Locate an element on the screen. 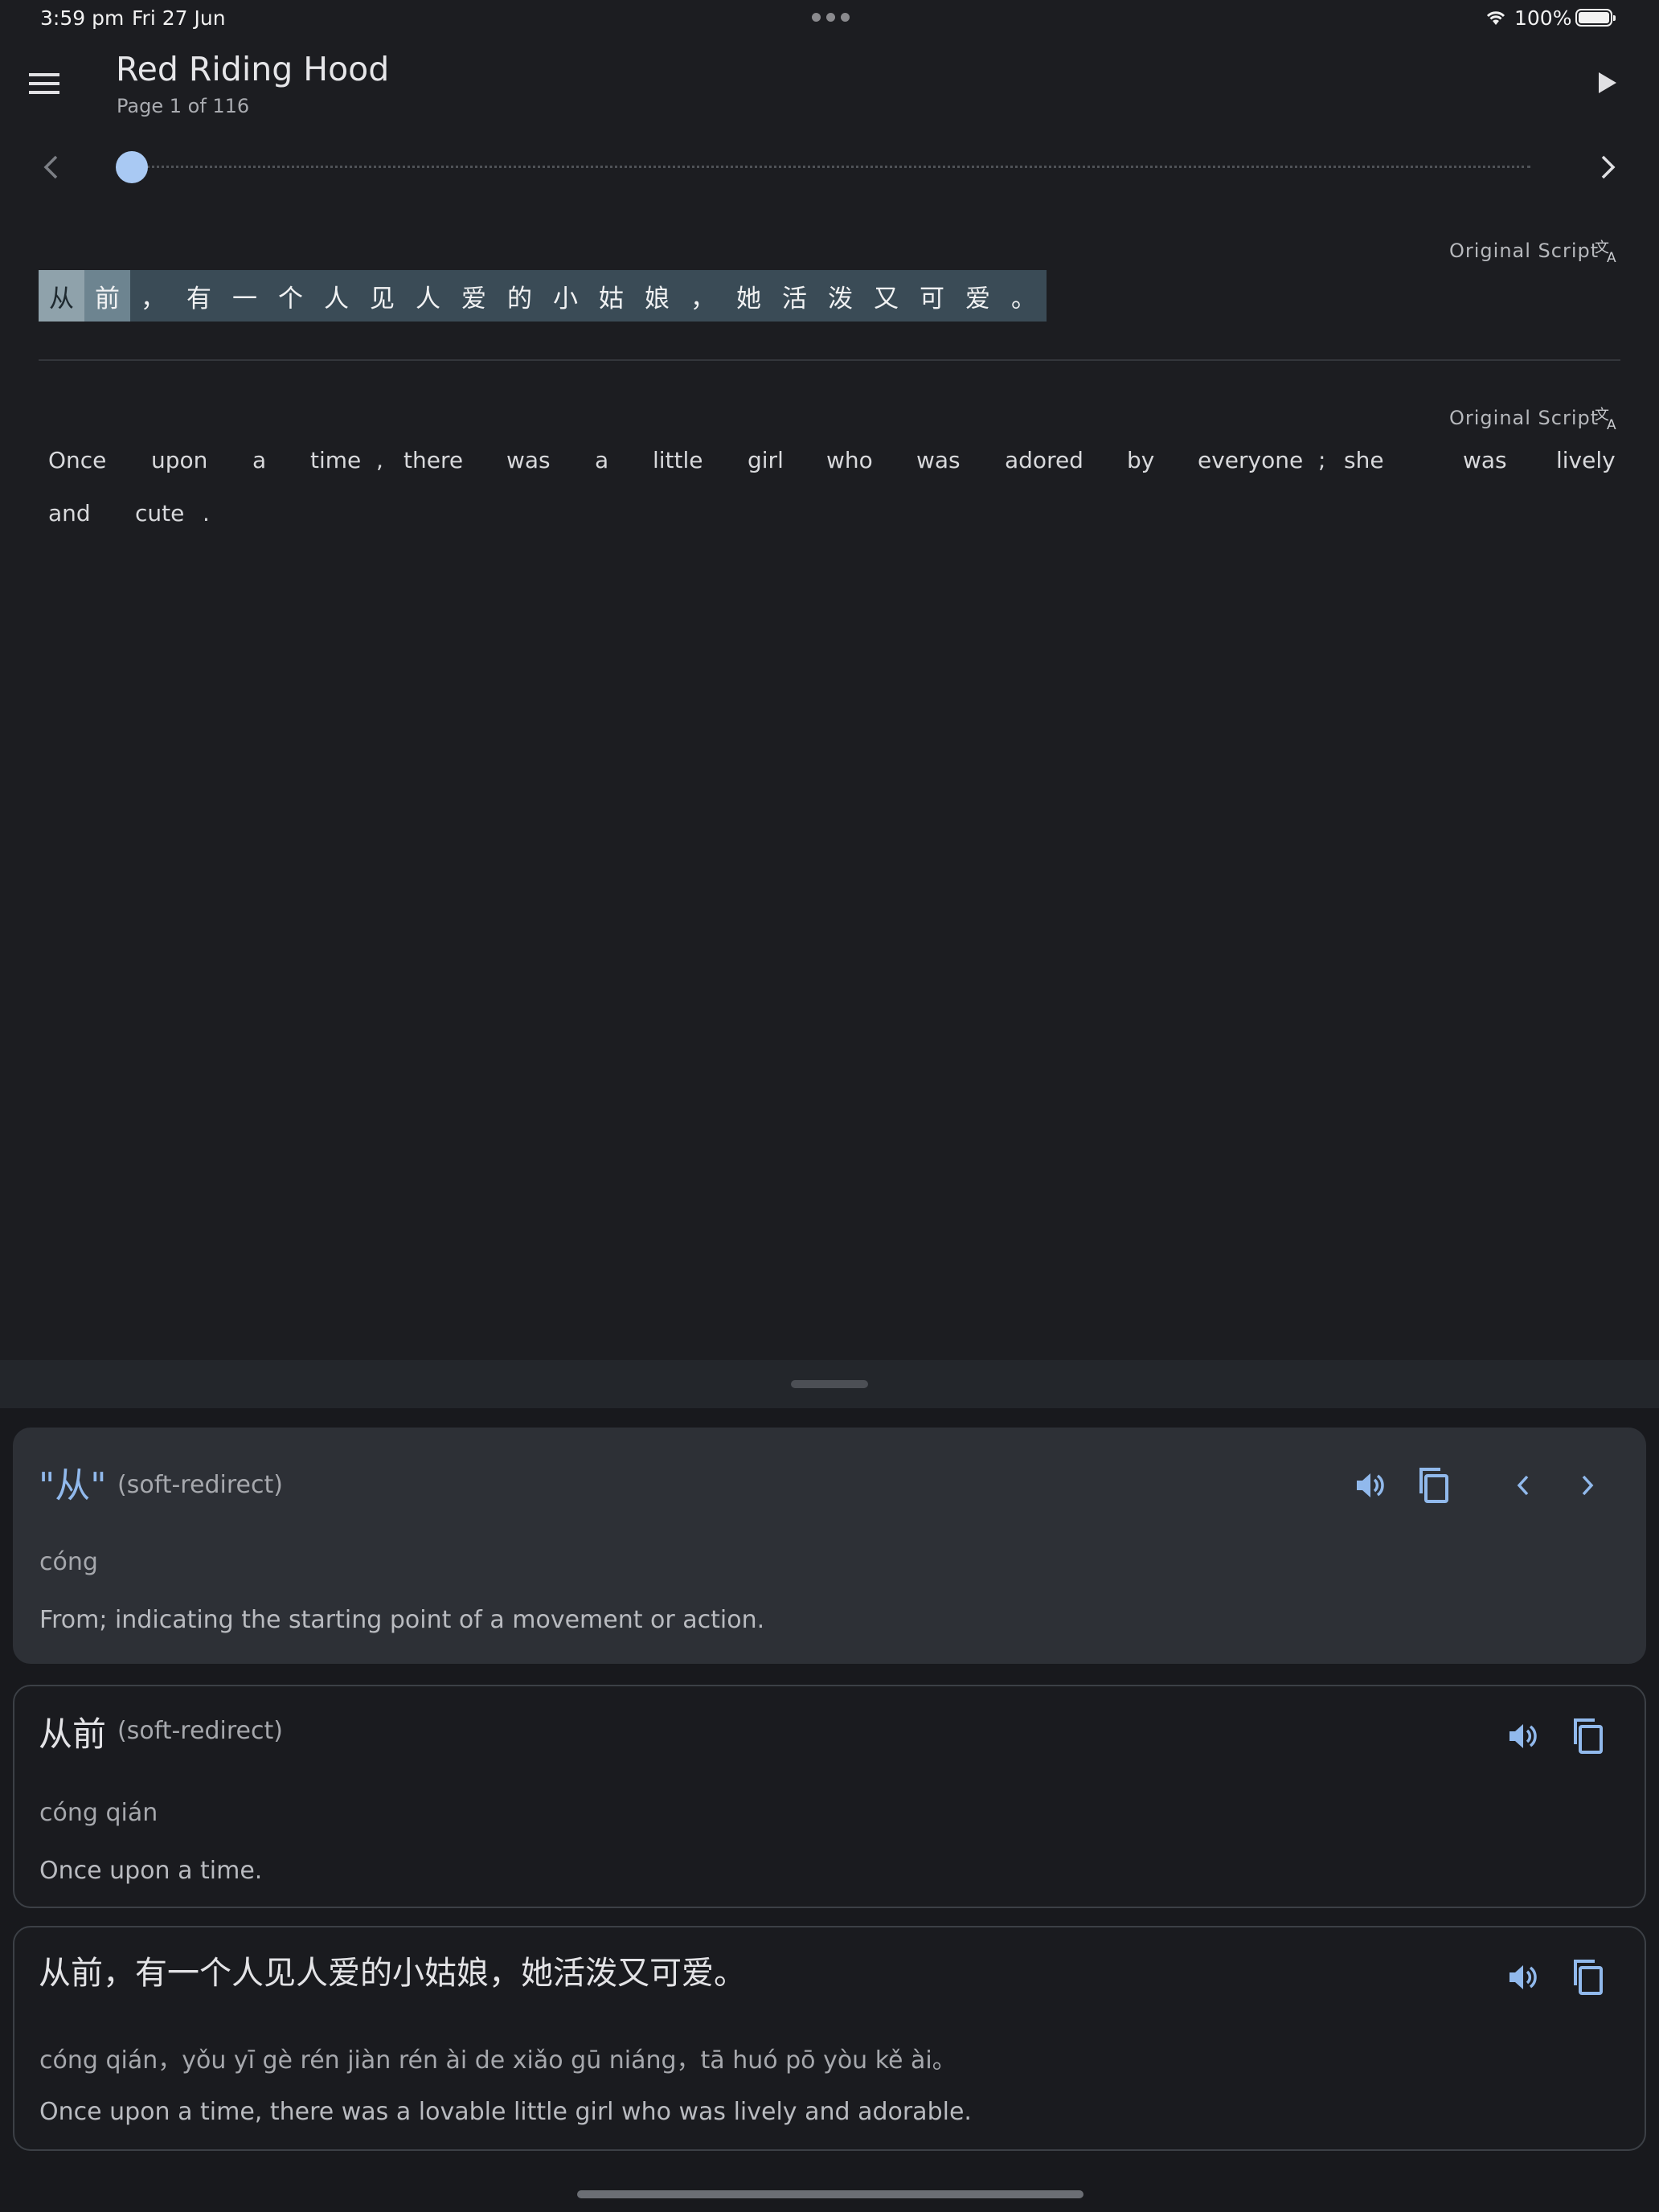 The width and height of the screenshot is (1659, 2212). original-char: 前 is located at coordinates (107, 296).